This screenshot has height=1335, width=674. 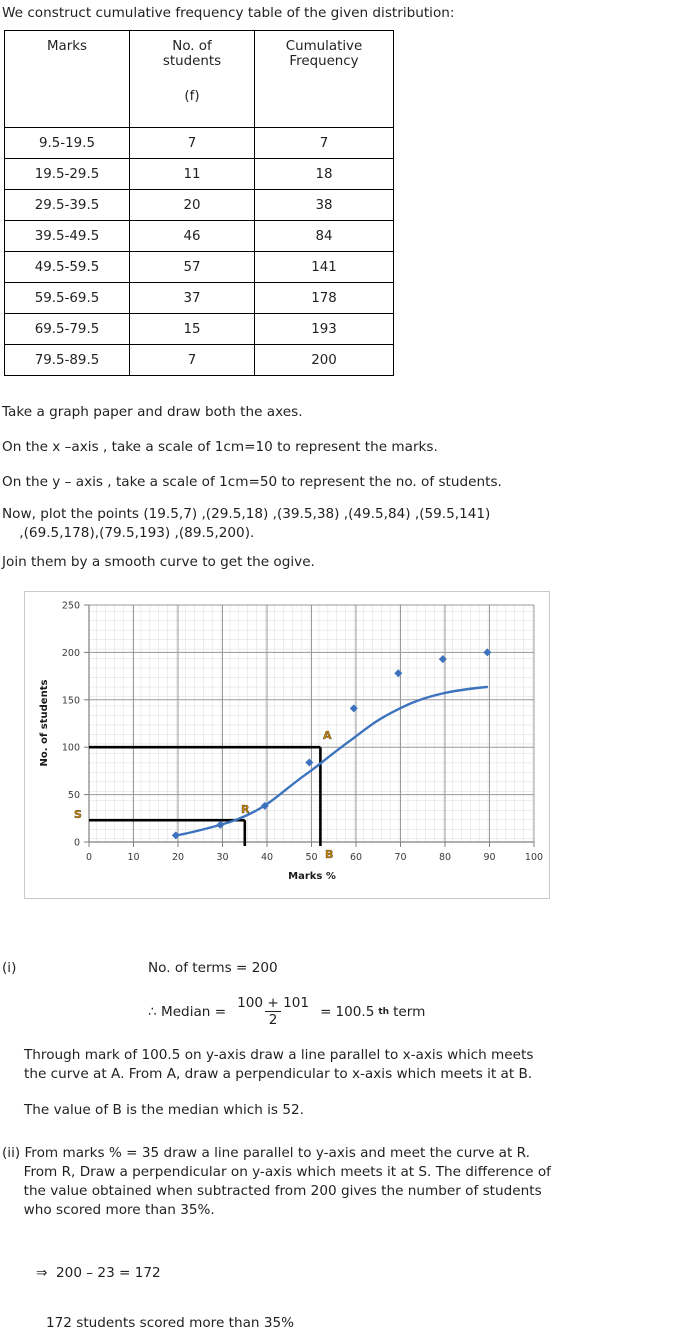 What do you see at coordinates (67, 174) in the screenshot?
I see `cell-marks: 19.5-29.5` at bounding box center [67, 174].